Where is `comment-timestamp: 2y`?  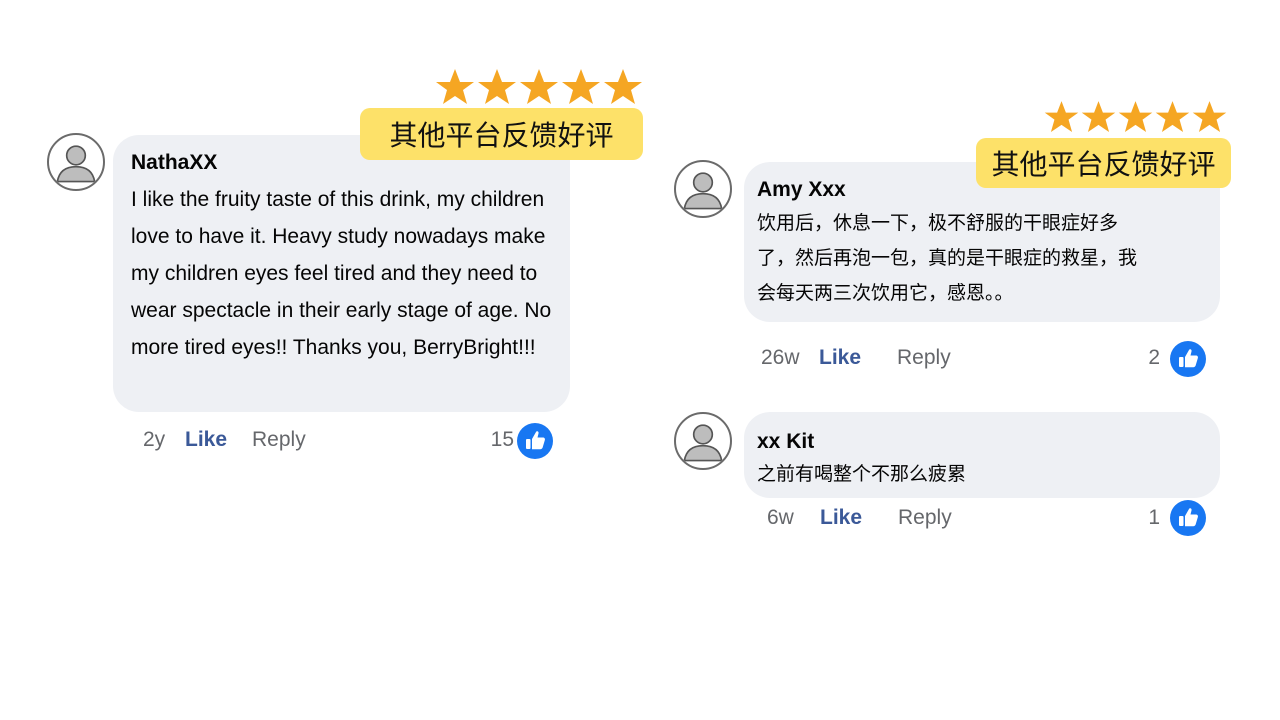 comment-timestamp: 2y is located at coordinates (154, 440).